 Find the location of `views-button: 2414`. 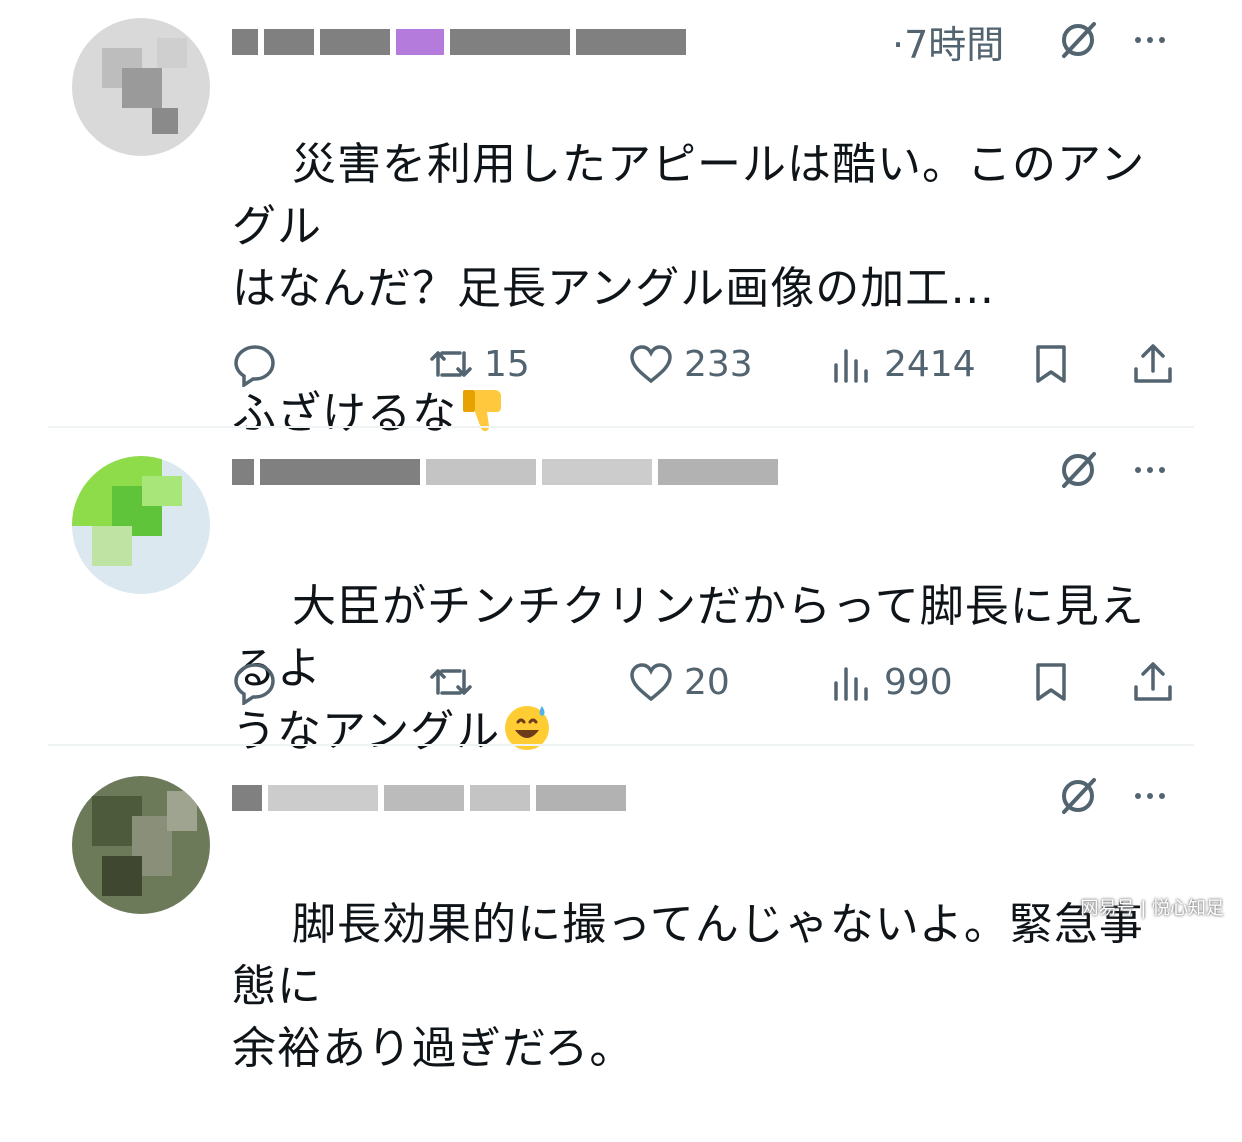

views-button: 2414 is located at coordinates (902, 364).